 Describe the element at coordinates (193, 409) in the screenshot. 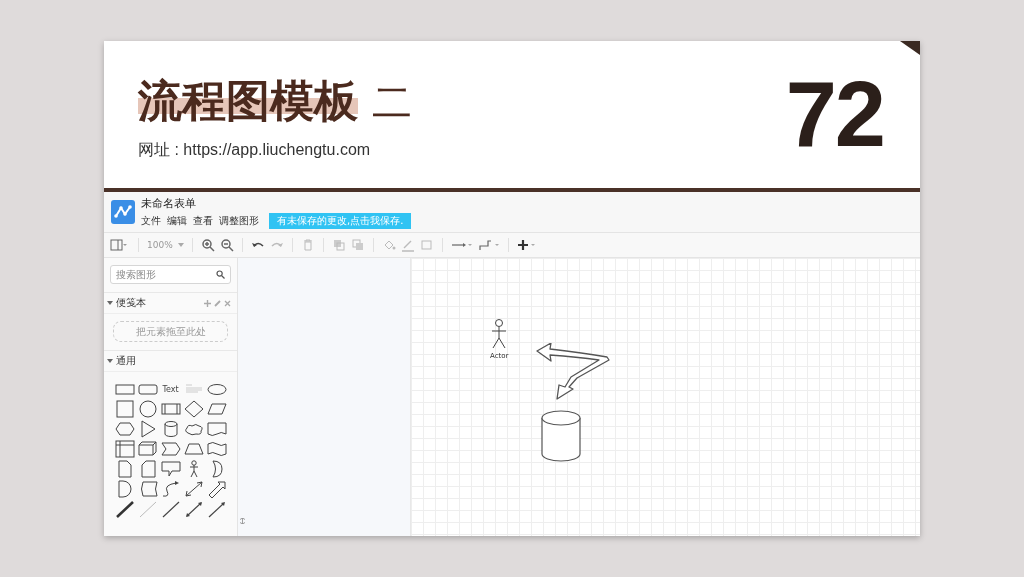

I see `diamond-shape-icon` at that location.